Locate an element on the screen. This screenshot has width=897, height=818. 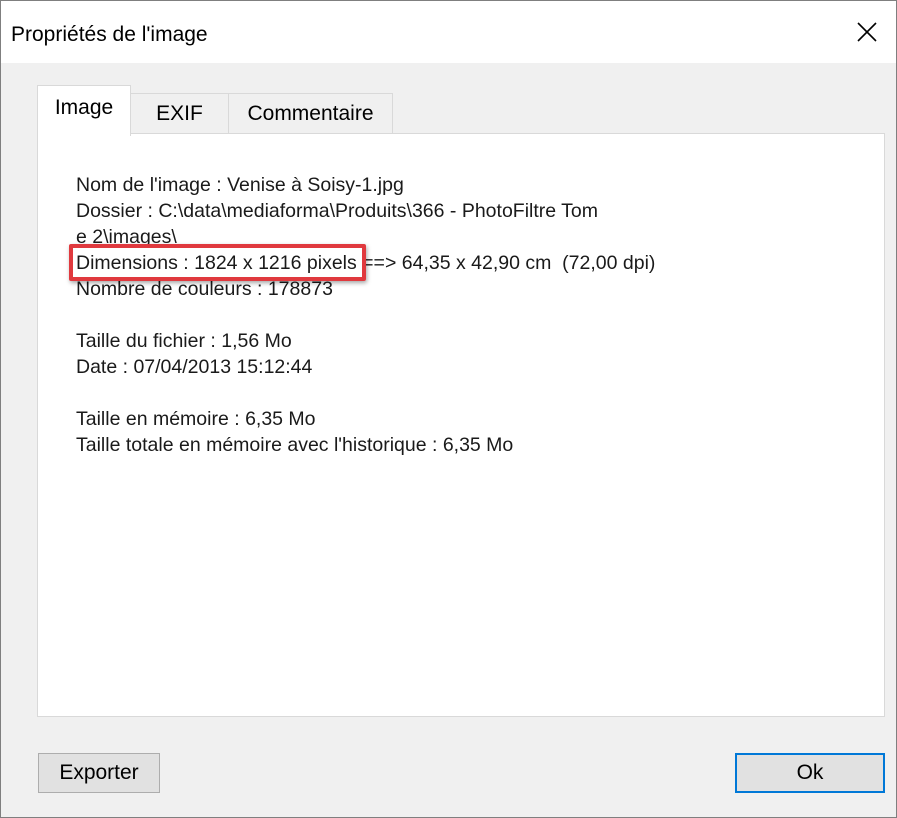
image-name-line: Nom de l'image : Venise à Soisy-1.jpg is located at coordinates (240, 185).